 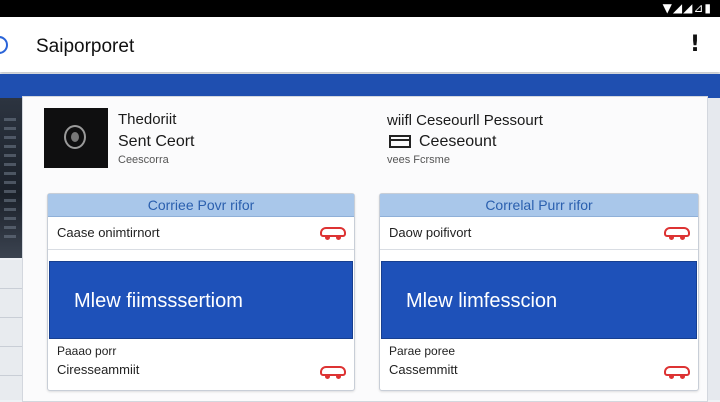 I want to click on back-icon, so click(x=4, y=45).